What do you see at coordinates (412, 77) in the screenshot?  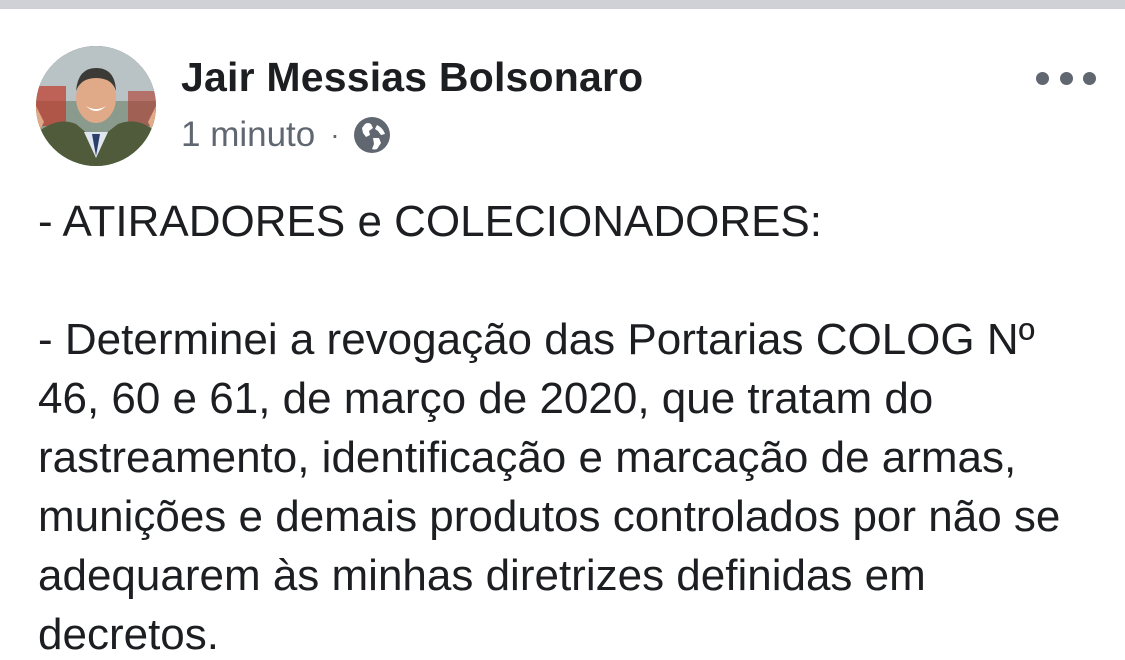 I see `author-name: Jair Messias Bolsonaro` at bounding box center [412, 77].